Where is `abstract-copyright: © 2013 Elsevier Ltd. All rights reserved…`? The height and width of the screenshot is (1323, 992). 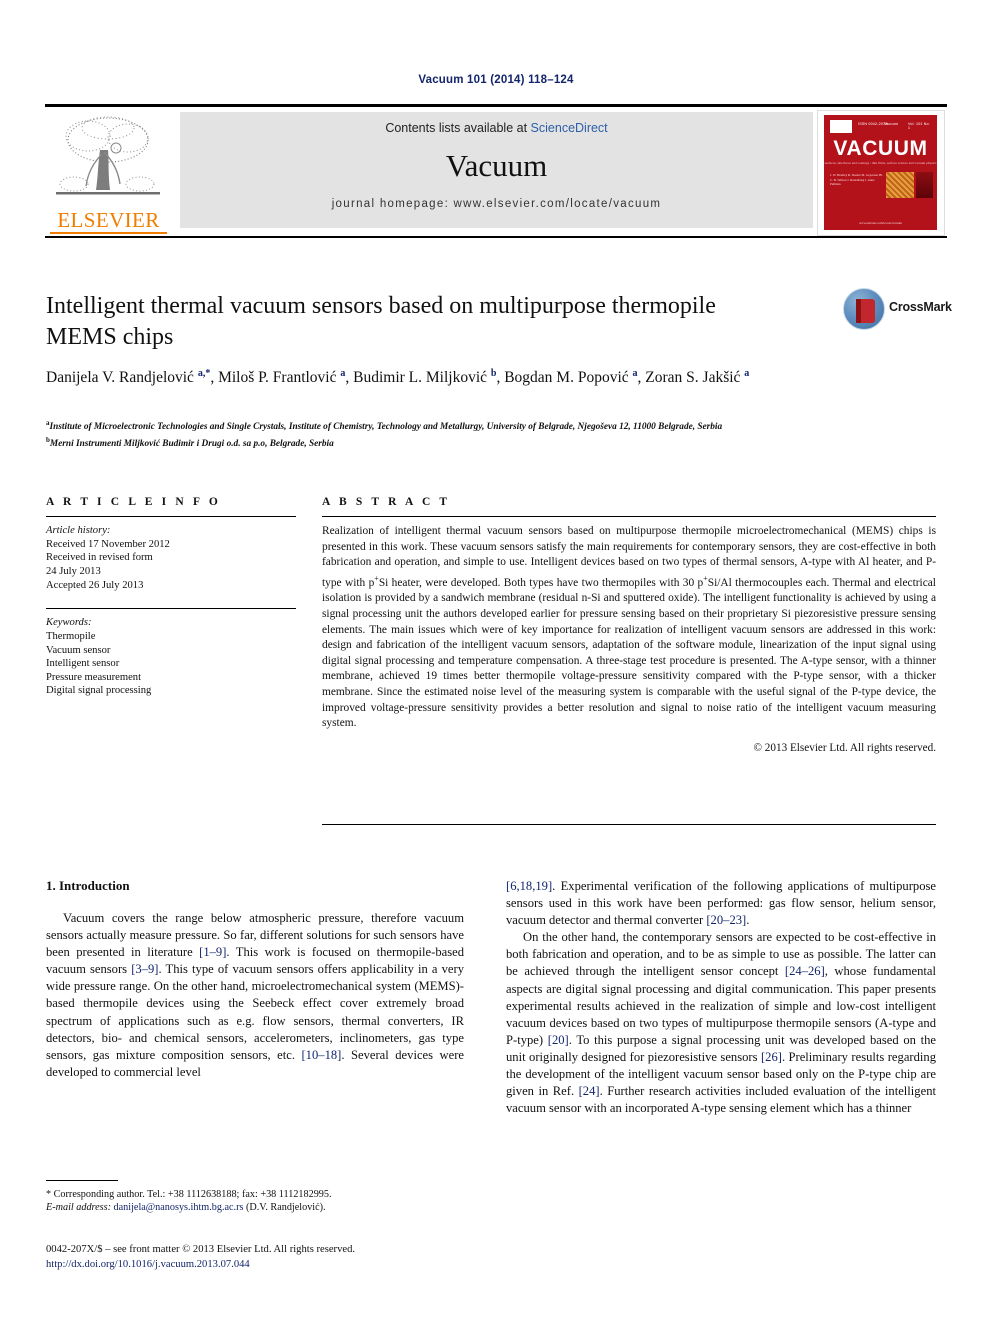 abstract-copyright: © 2013 Elsevier Ltd. All rights reserved… is located at coordinates (845, 747).